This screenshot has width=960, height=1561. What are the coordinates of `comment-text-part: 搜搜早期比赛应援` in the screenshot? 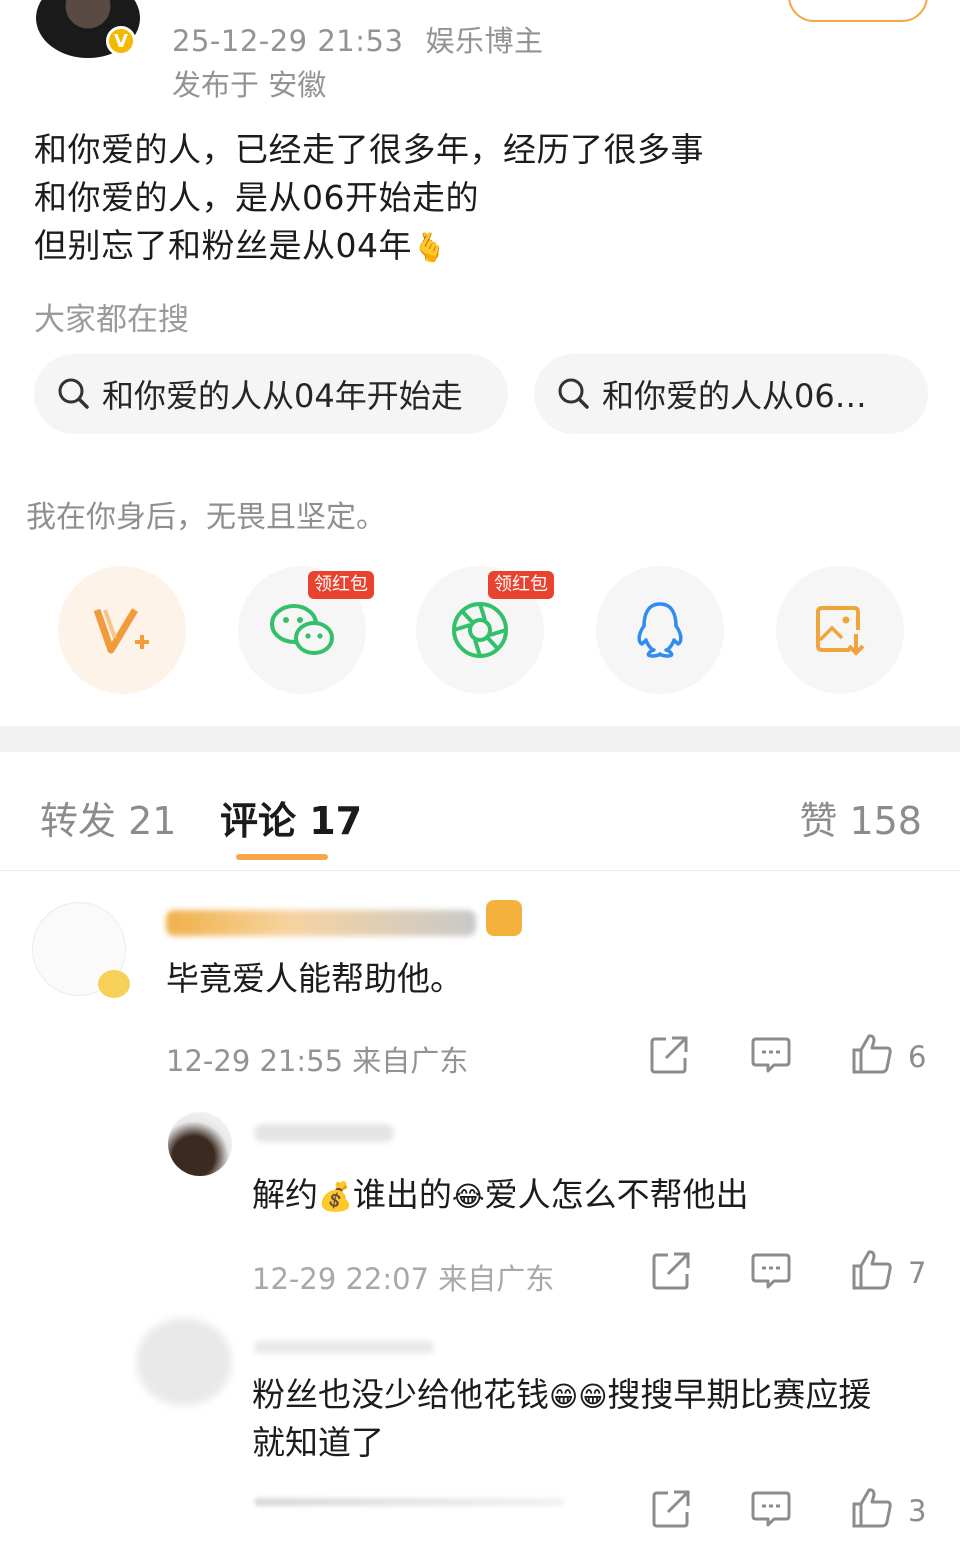 It's located at (739, 1394).